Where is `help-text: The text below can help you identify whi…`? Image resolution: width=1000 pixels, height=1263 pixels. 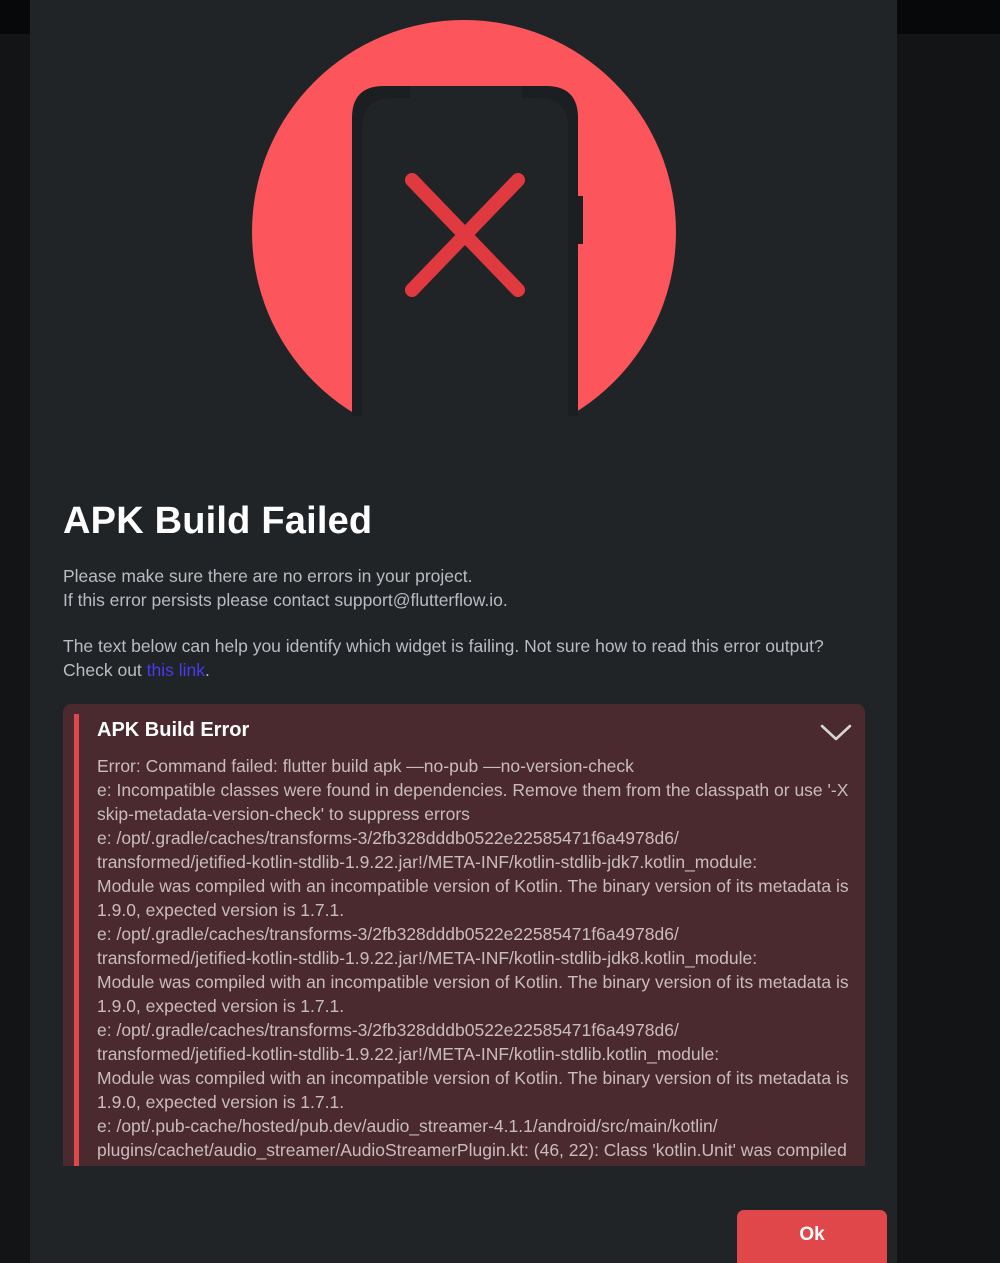
help-text: The text below can help you identify whi… is located at coordinates (463, 658).